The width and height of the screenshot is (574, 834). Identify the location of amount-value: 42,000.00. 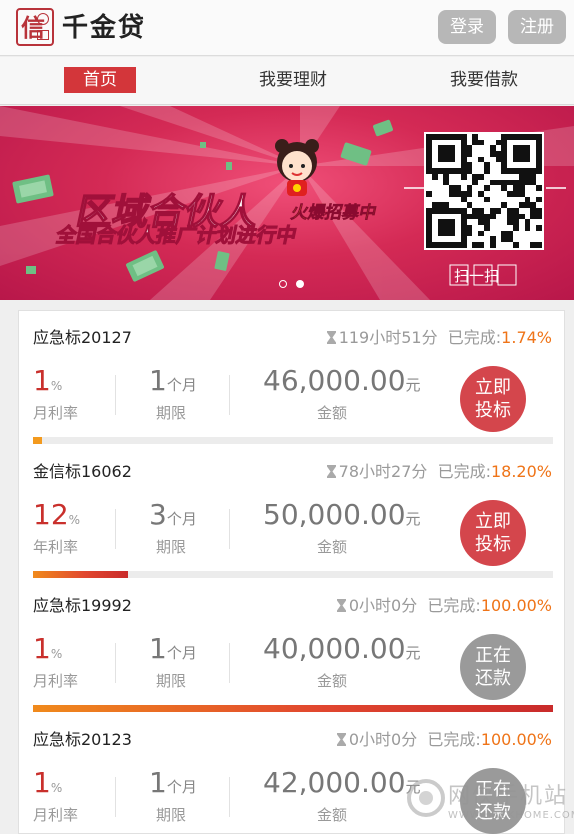
(334, 782).